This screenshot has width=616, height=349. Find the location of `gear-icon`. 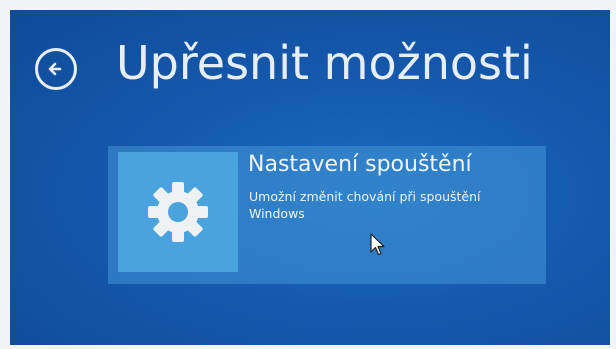

gear-icon is located at coordinates (178, 212).